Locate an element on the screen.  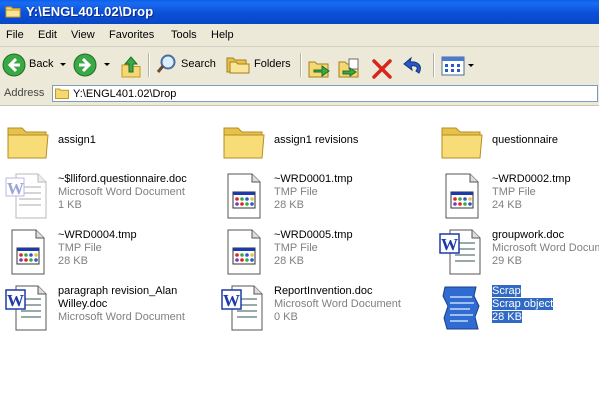
file-item: ~WRD0002.tmp TMP File 24 KB is located at coordinates (518, 196).